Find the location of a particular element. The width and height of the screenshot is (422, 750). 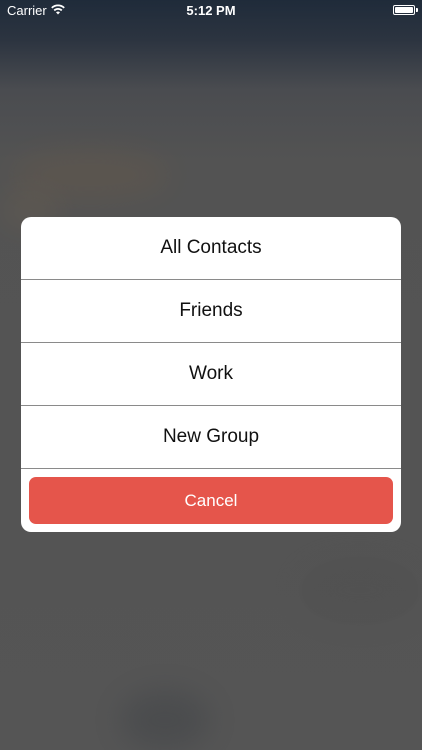

cancel-button: Cancel is located at coordinates (211, 500).